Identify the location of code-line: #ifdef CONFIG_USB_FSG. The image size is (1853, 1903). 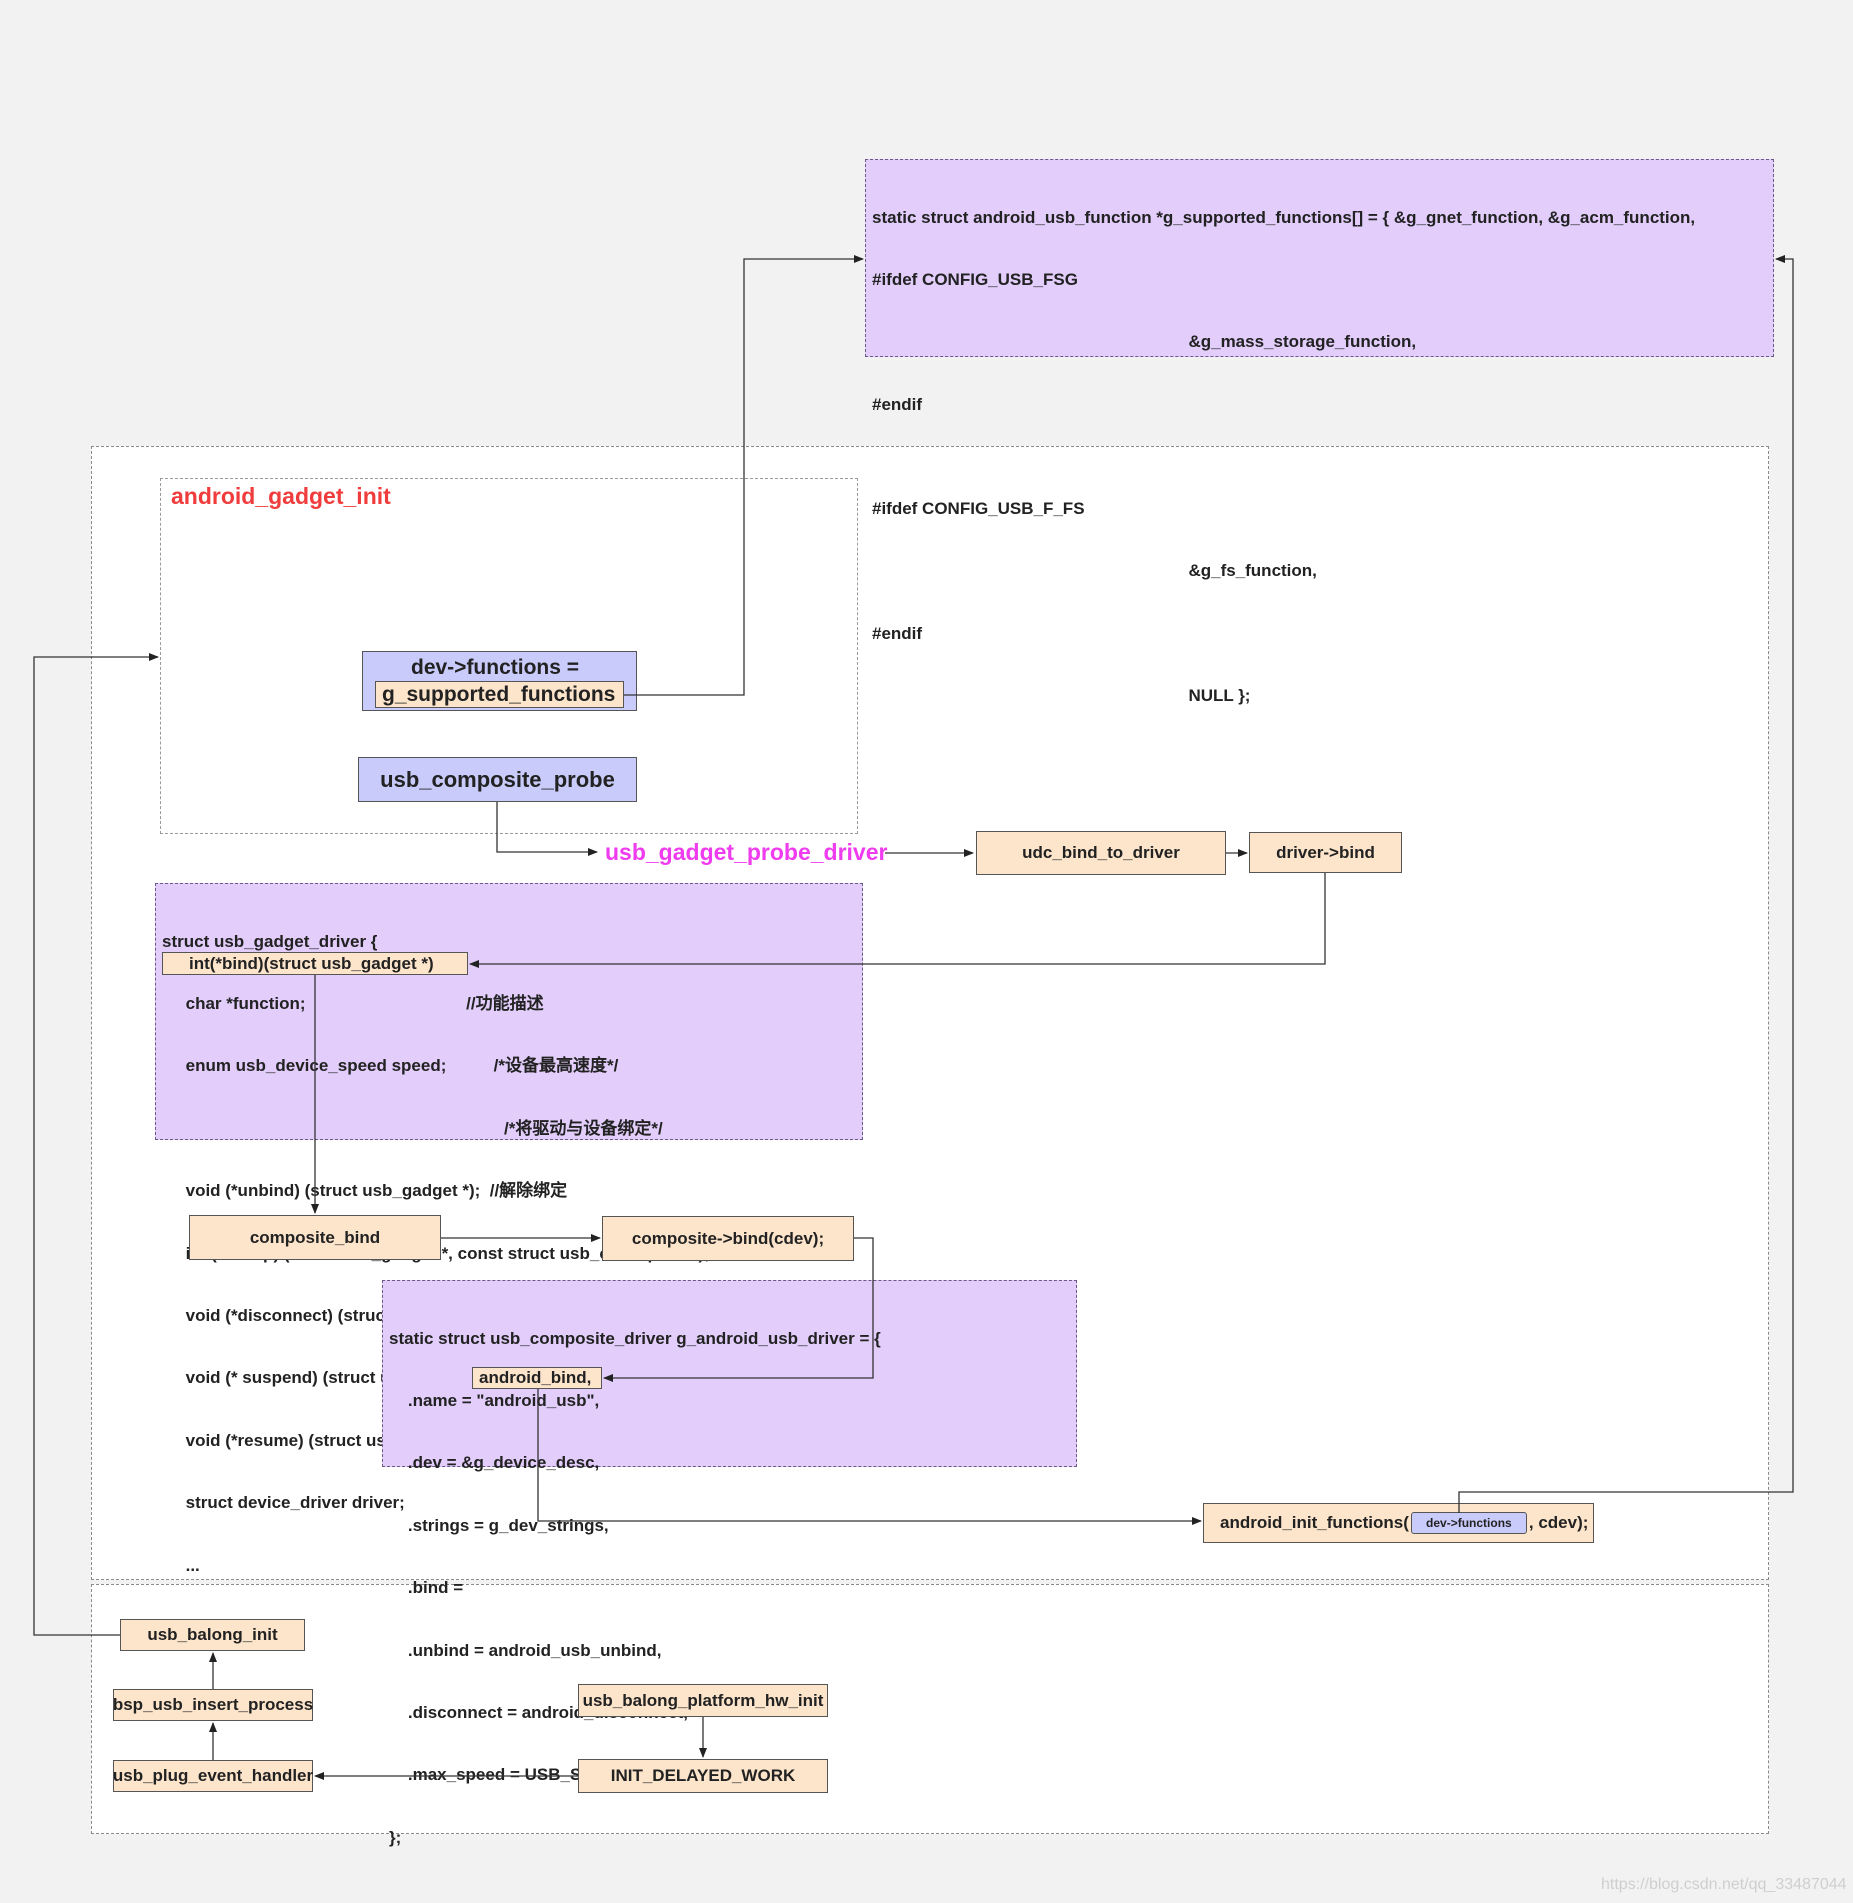
(975, 279).